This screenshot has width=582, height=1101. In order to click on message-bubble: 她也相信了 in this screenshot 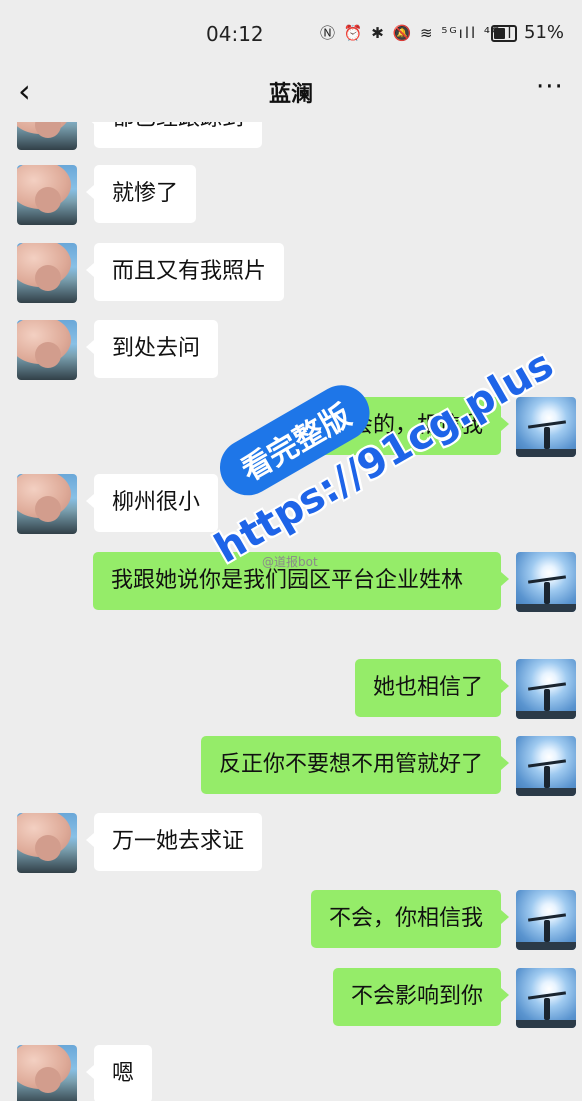, I will do `click(432, 688)`.